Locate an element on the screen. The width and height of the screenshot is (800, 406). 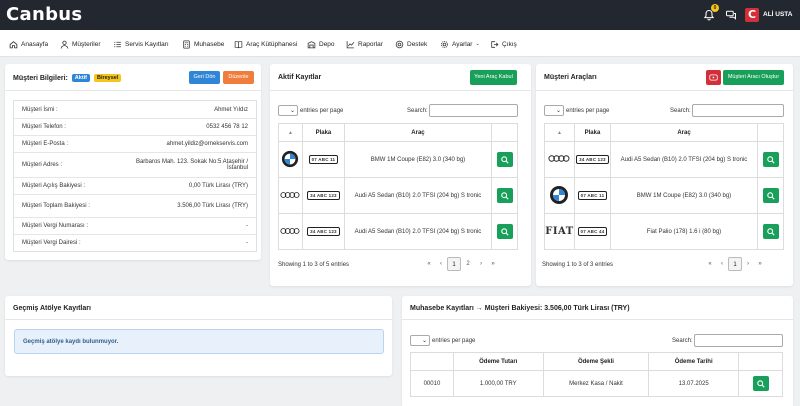
vehicle-name: BMW 1M Coupe (E82) 3.0 (340 bg) is located at coordinates (684, 195).